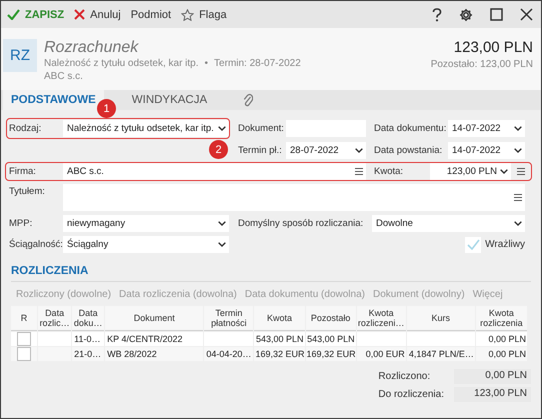 The width and height of the screenshot is (542, 419). I want to click on field-label: Tytułem:, so click(26, 191).